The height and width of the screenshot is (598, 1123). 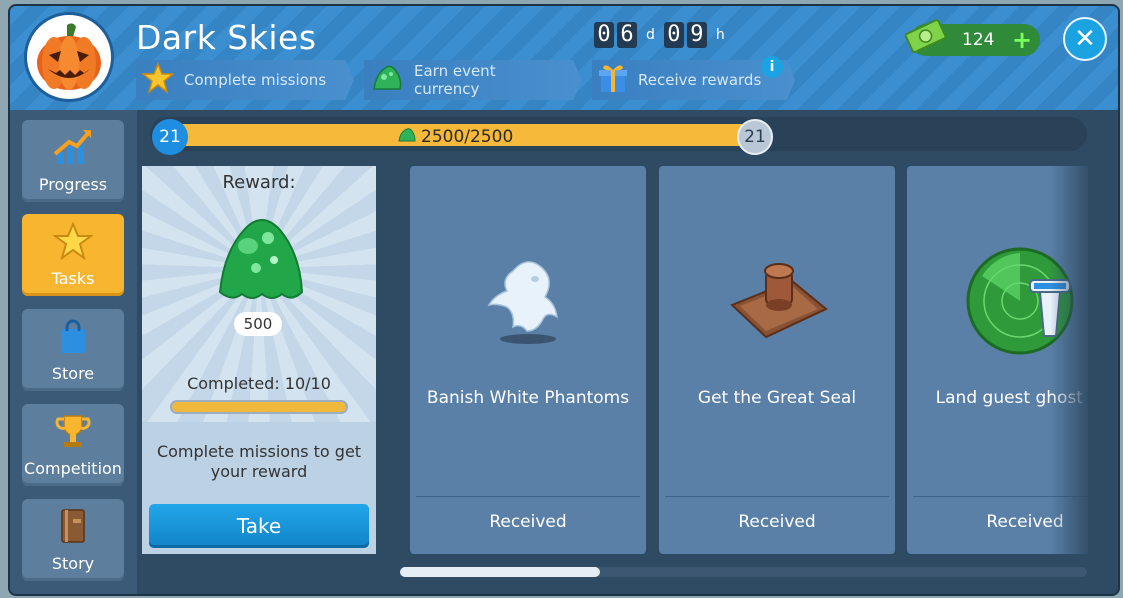 I want to click on completed-text: Completed: 10/10, so click(x=259, y=383).